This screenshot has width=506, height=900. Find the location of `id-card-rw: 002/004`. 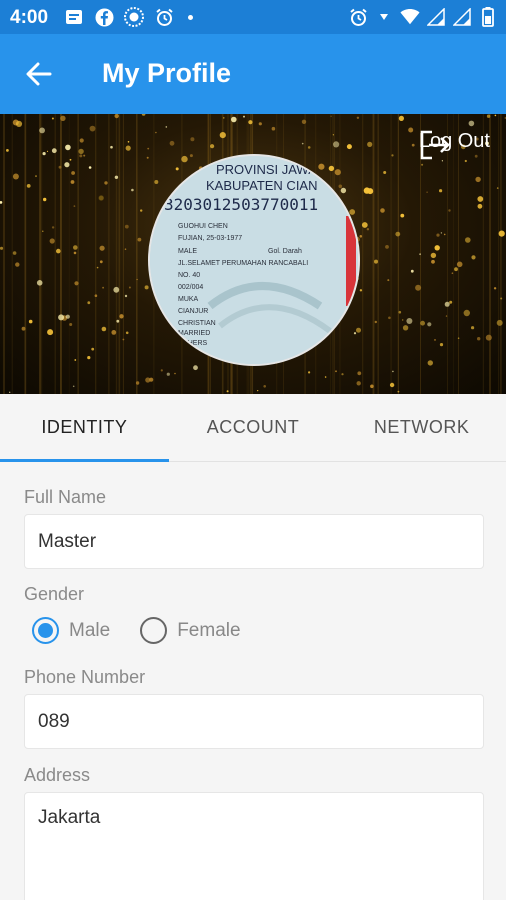

id-card-rw: 002/004 is located at coordinates (190, 287).